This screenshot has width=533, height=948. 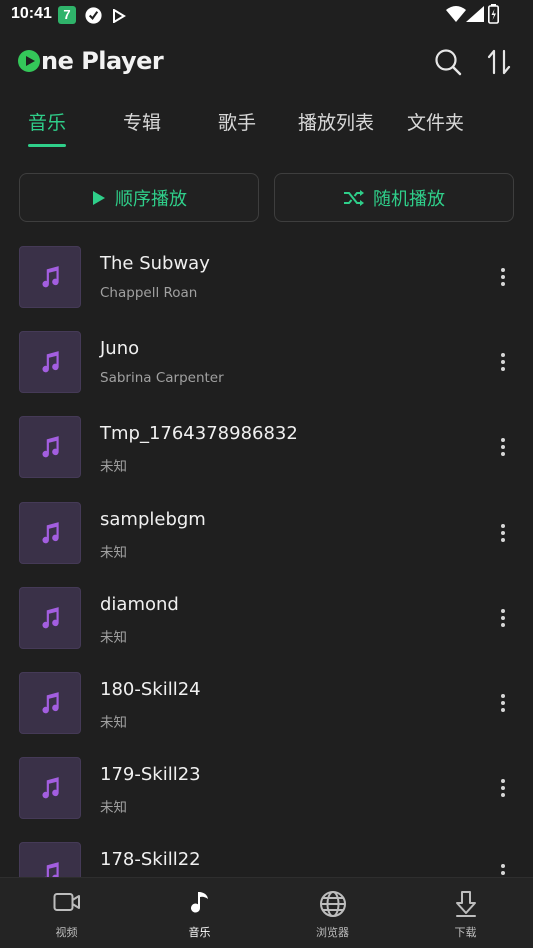 I want to click on song-title: Tmp_1764378986832, so click(x=199, y=433).